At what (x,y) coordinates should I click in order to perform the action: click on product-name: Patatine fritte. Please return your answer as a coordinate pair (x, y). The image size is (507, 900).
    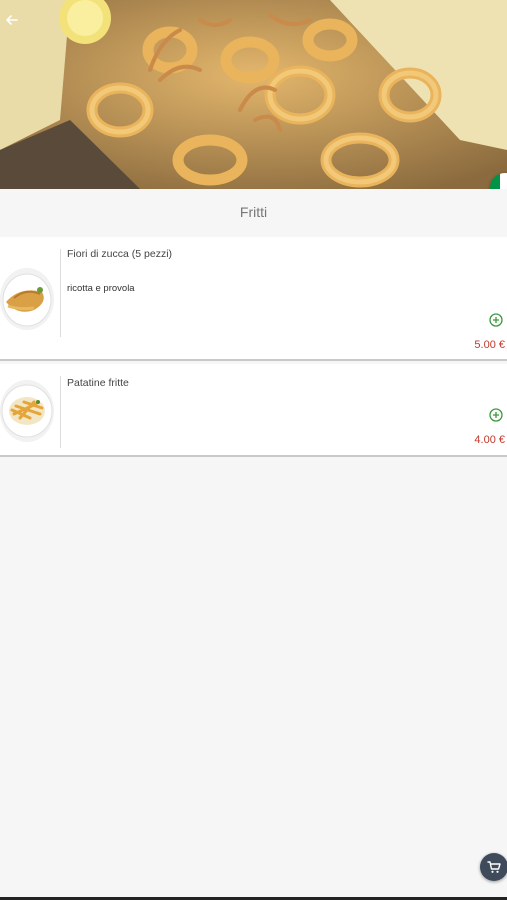
    Looking at the image, I should click on (98, 383).